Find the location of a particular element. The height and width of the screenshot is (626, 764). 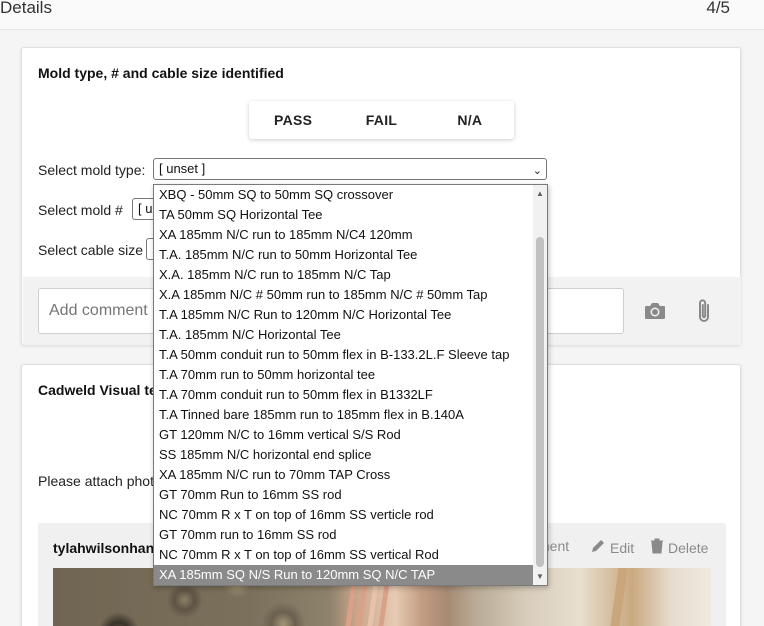

cable-size-label: Select cable size is located at coordinates (91, 250).